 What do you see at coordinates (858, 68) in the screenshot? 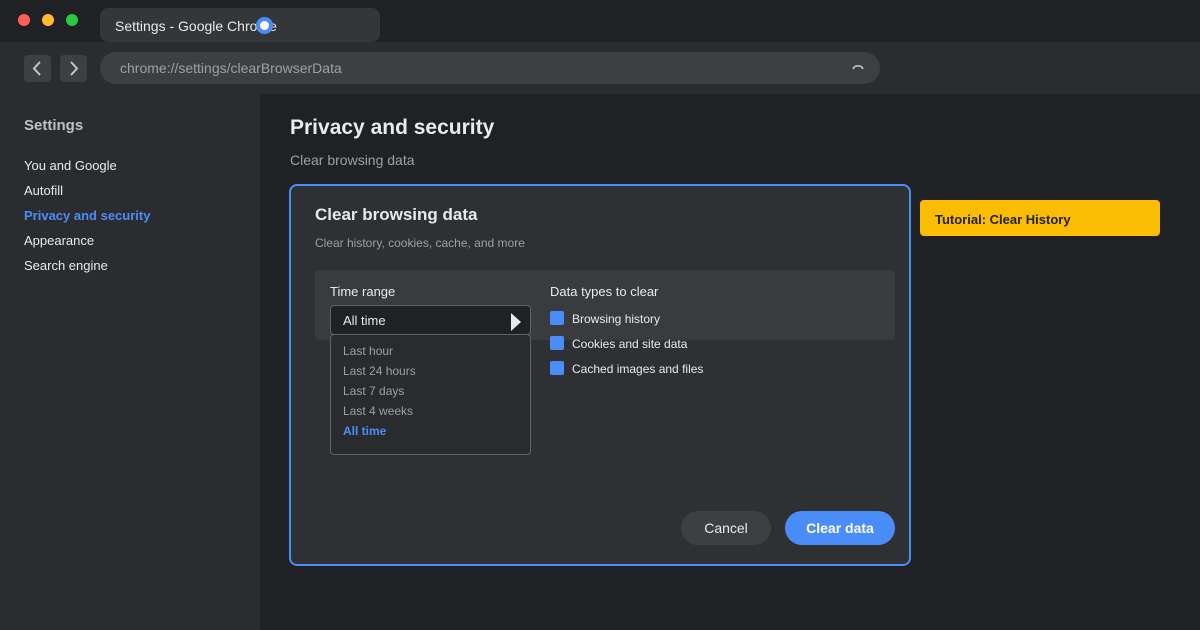
I see `reload-icon` at bounding box center [858, 68].